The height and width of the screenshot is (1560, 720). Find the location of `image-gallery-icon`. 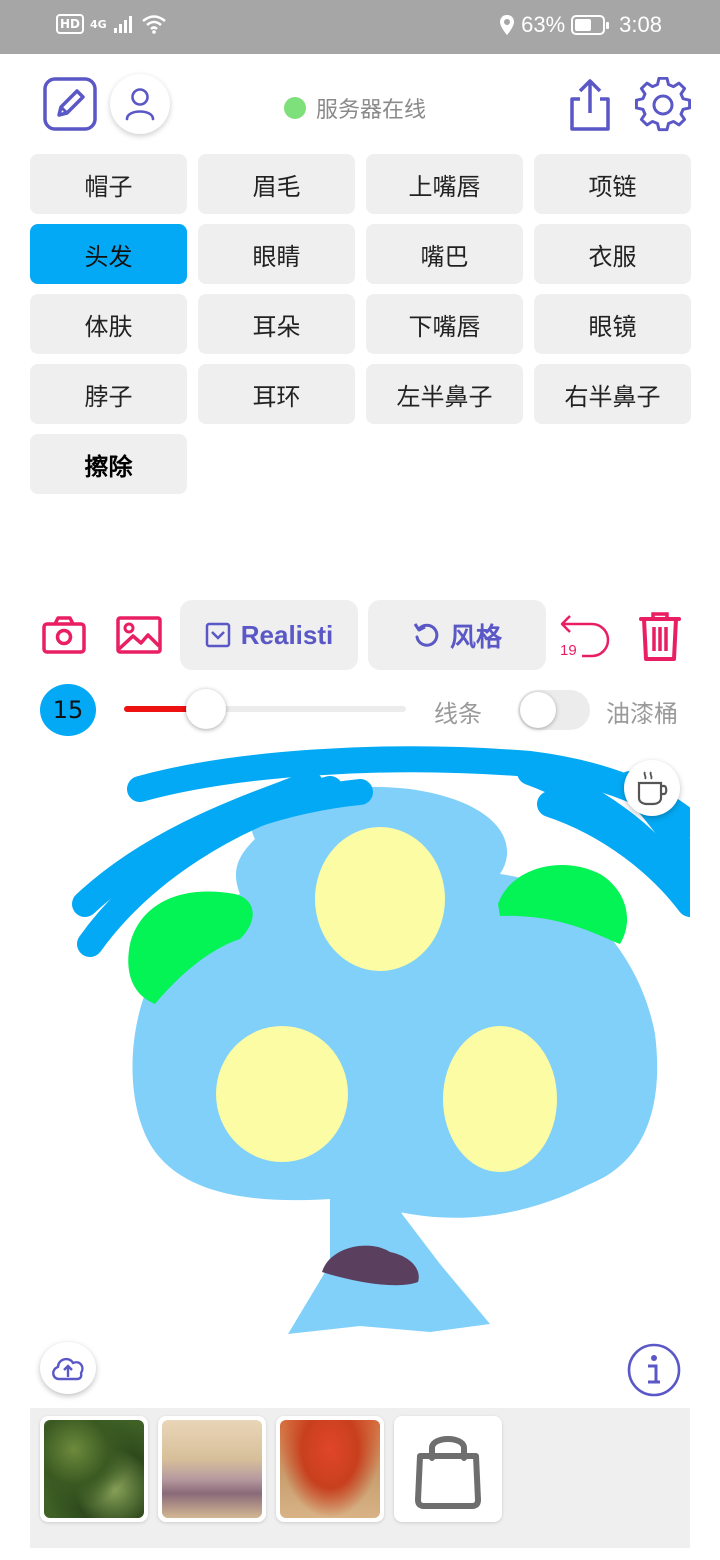

image-gallery-icon is located at coordinates (139, 635).